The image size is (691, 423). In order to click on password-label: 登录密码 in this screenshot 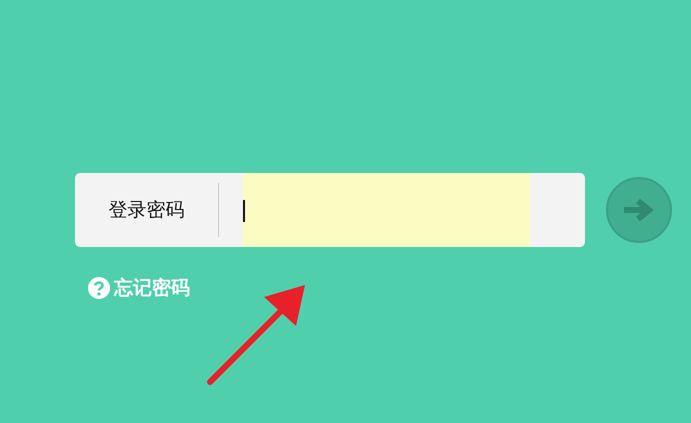, I will do `click(147, 210)`.